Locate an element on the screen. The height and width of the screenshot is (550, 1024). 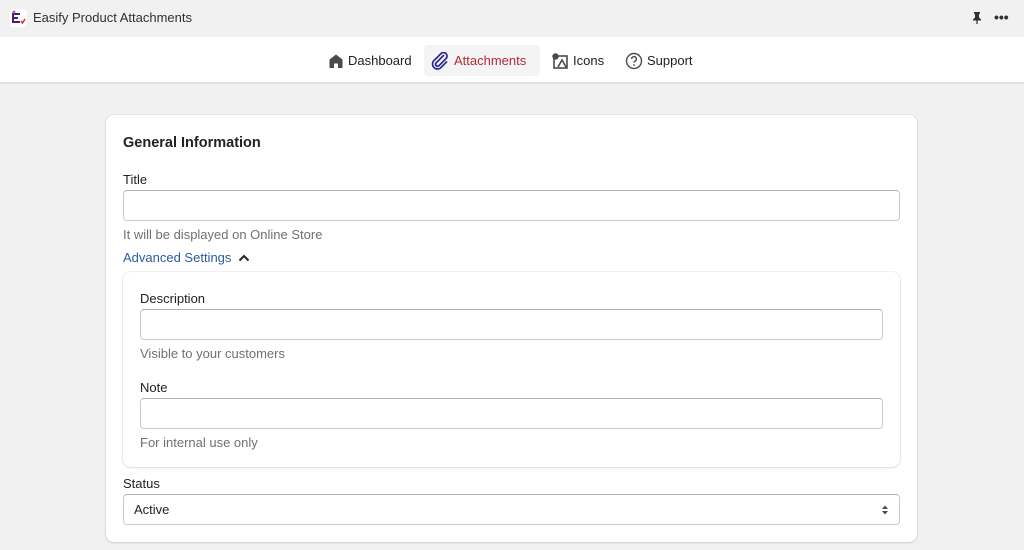
advanced-settings-toggle: Advanced Settings is located at coordinates (186, 257).